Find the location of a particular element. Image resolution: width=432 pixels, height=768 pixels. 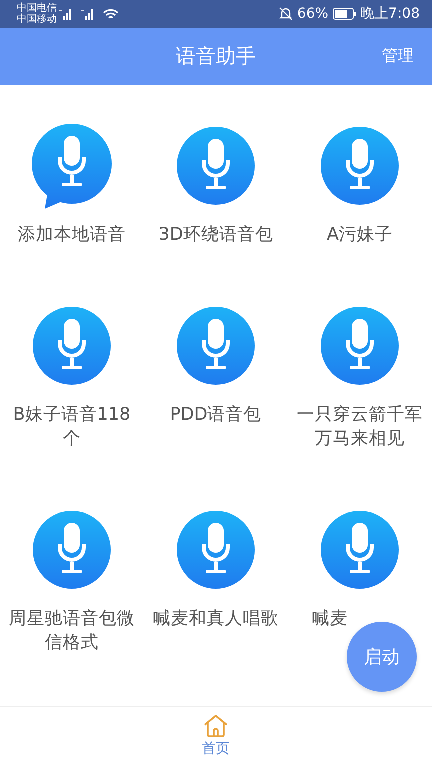

battery-percent: 66% is located at coordinates (313, 14).